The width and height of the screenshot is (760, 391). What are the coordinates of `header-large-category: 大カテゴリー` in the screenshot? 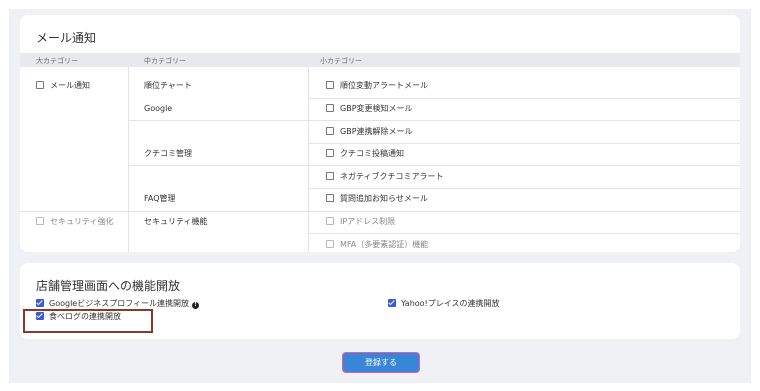 It's located at (57, 61).